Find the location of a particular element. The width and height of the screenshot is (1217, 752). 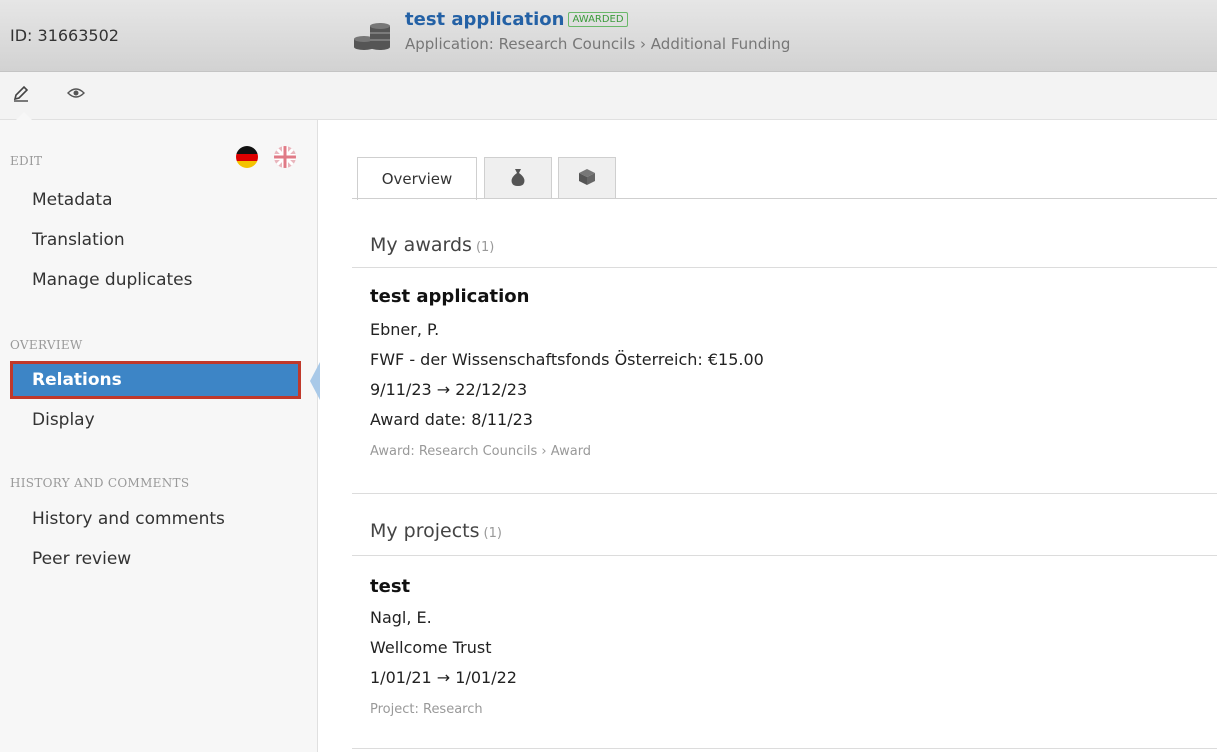

pencil-icon is located at coordinates (21, 93).